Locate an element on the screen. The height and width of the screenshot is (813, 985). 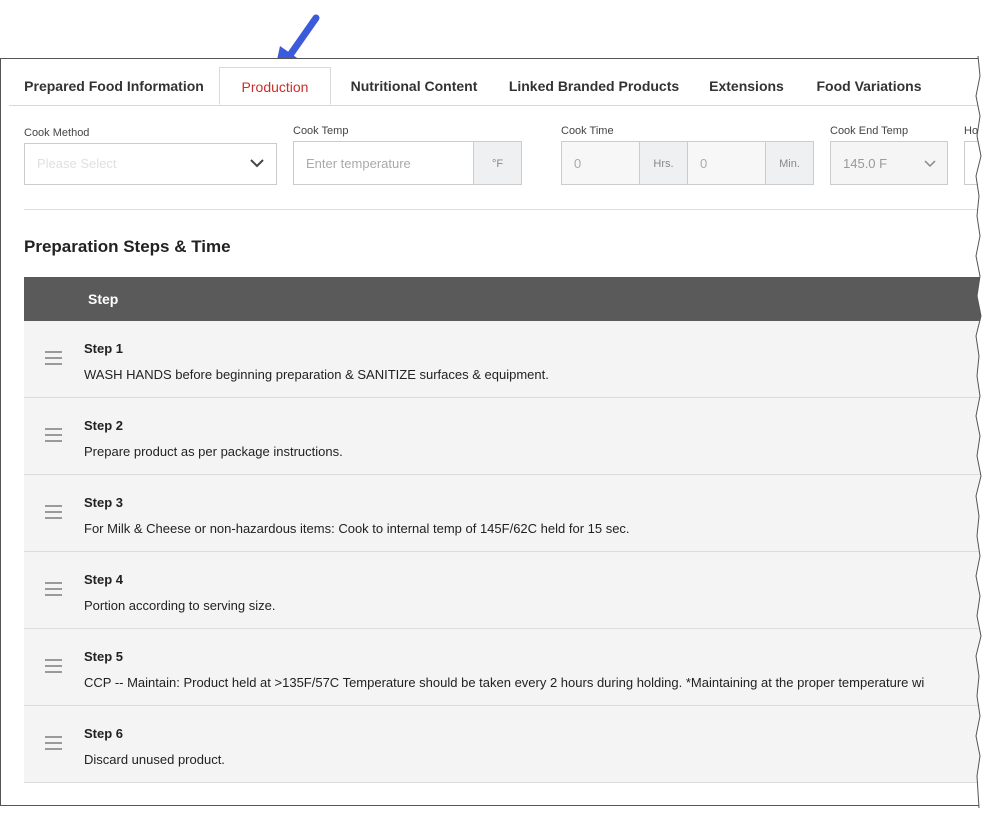
tab-prepared-food-information: Prepared Food Information is located at coordinates (114, 86).